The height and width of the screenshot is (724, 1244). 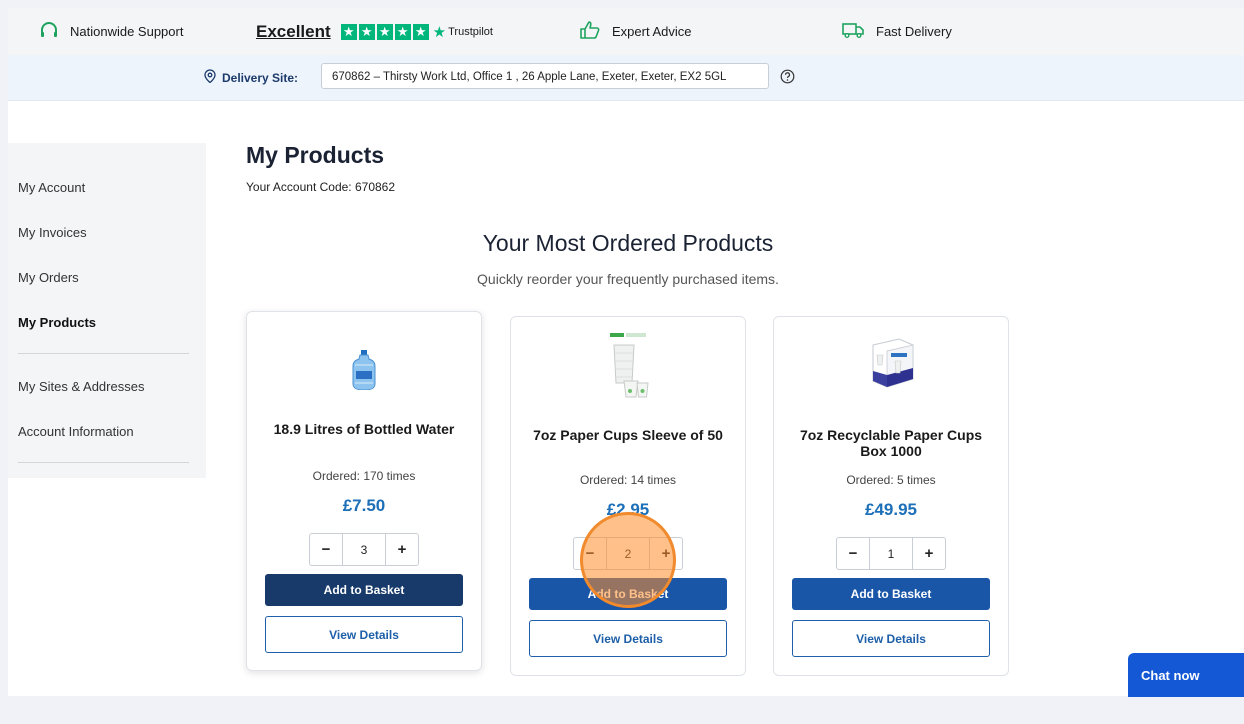 What do you see at coordinates (364, 505) in the screenshot?
I see `product-price: £7.50` at bounding box center [364, 505].